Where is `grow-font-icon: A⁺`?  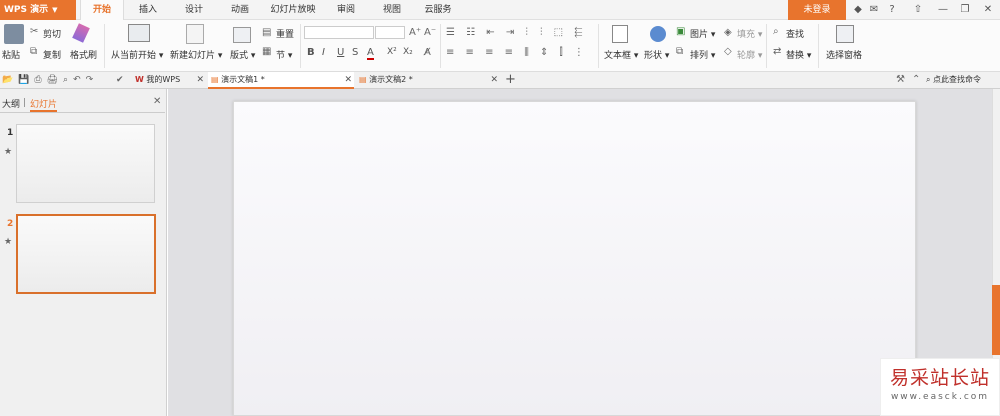
grow-font-icon: A⁺ is located at coordinates (415, 33).